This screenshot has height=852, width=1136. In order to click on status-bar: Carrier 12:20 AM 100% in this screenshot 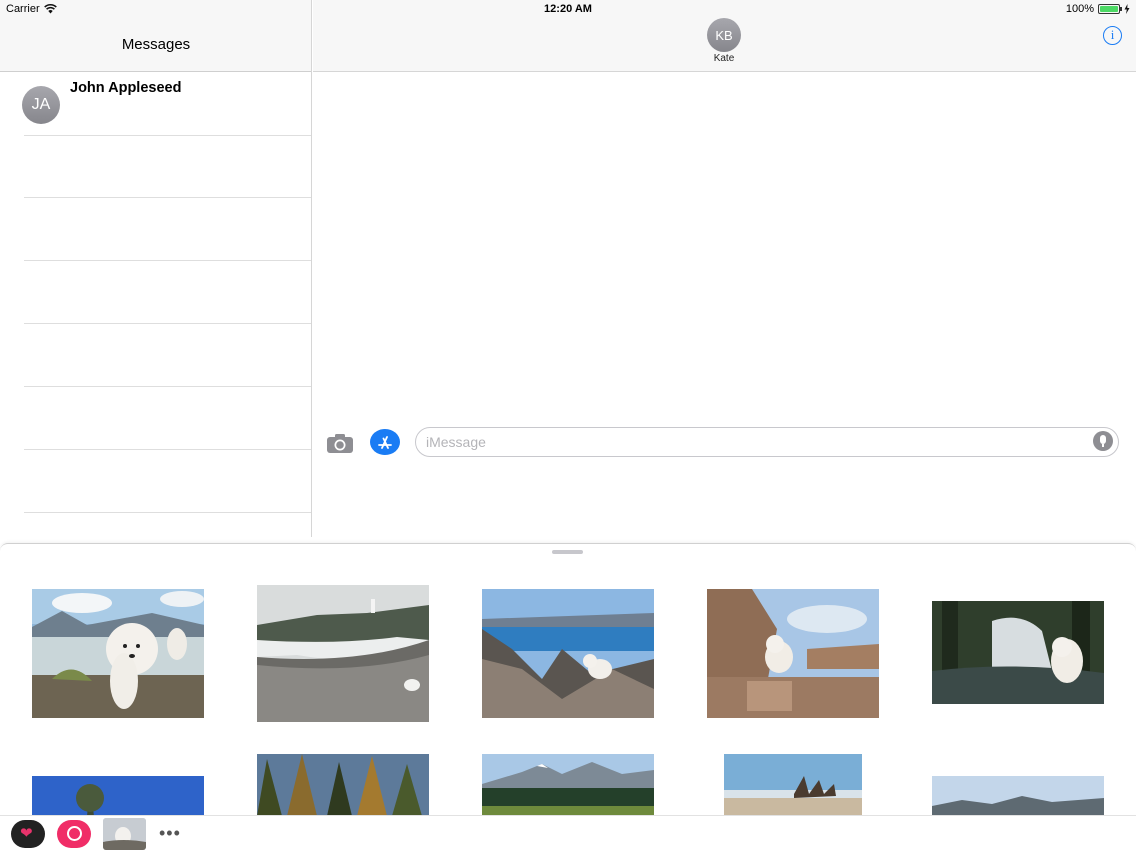, I will do `click(568, 9)`.